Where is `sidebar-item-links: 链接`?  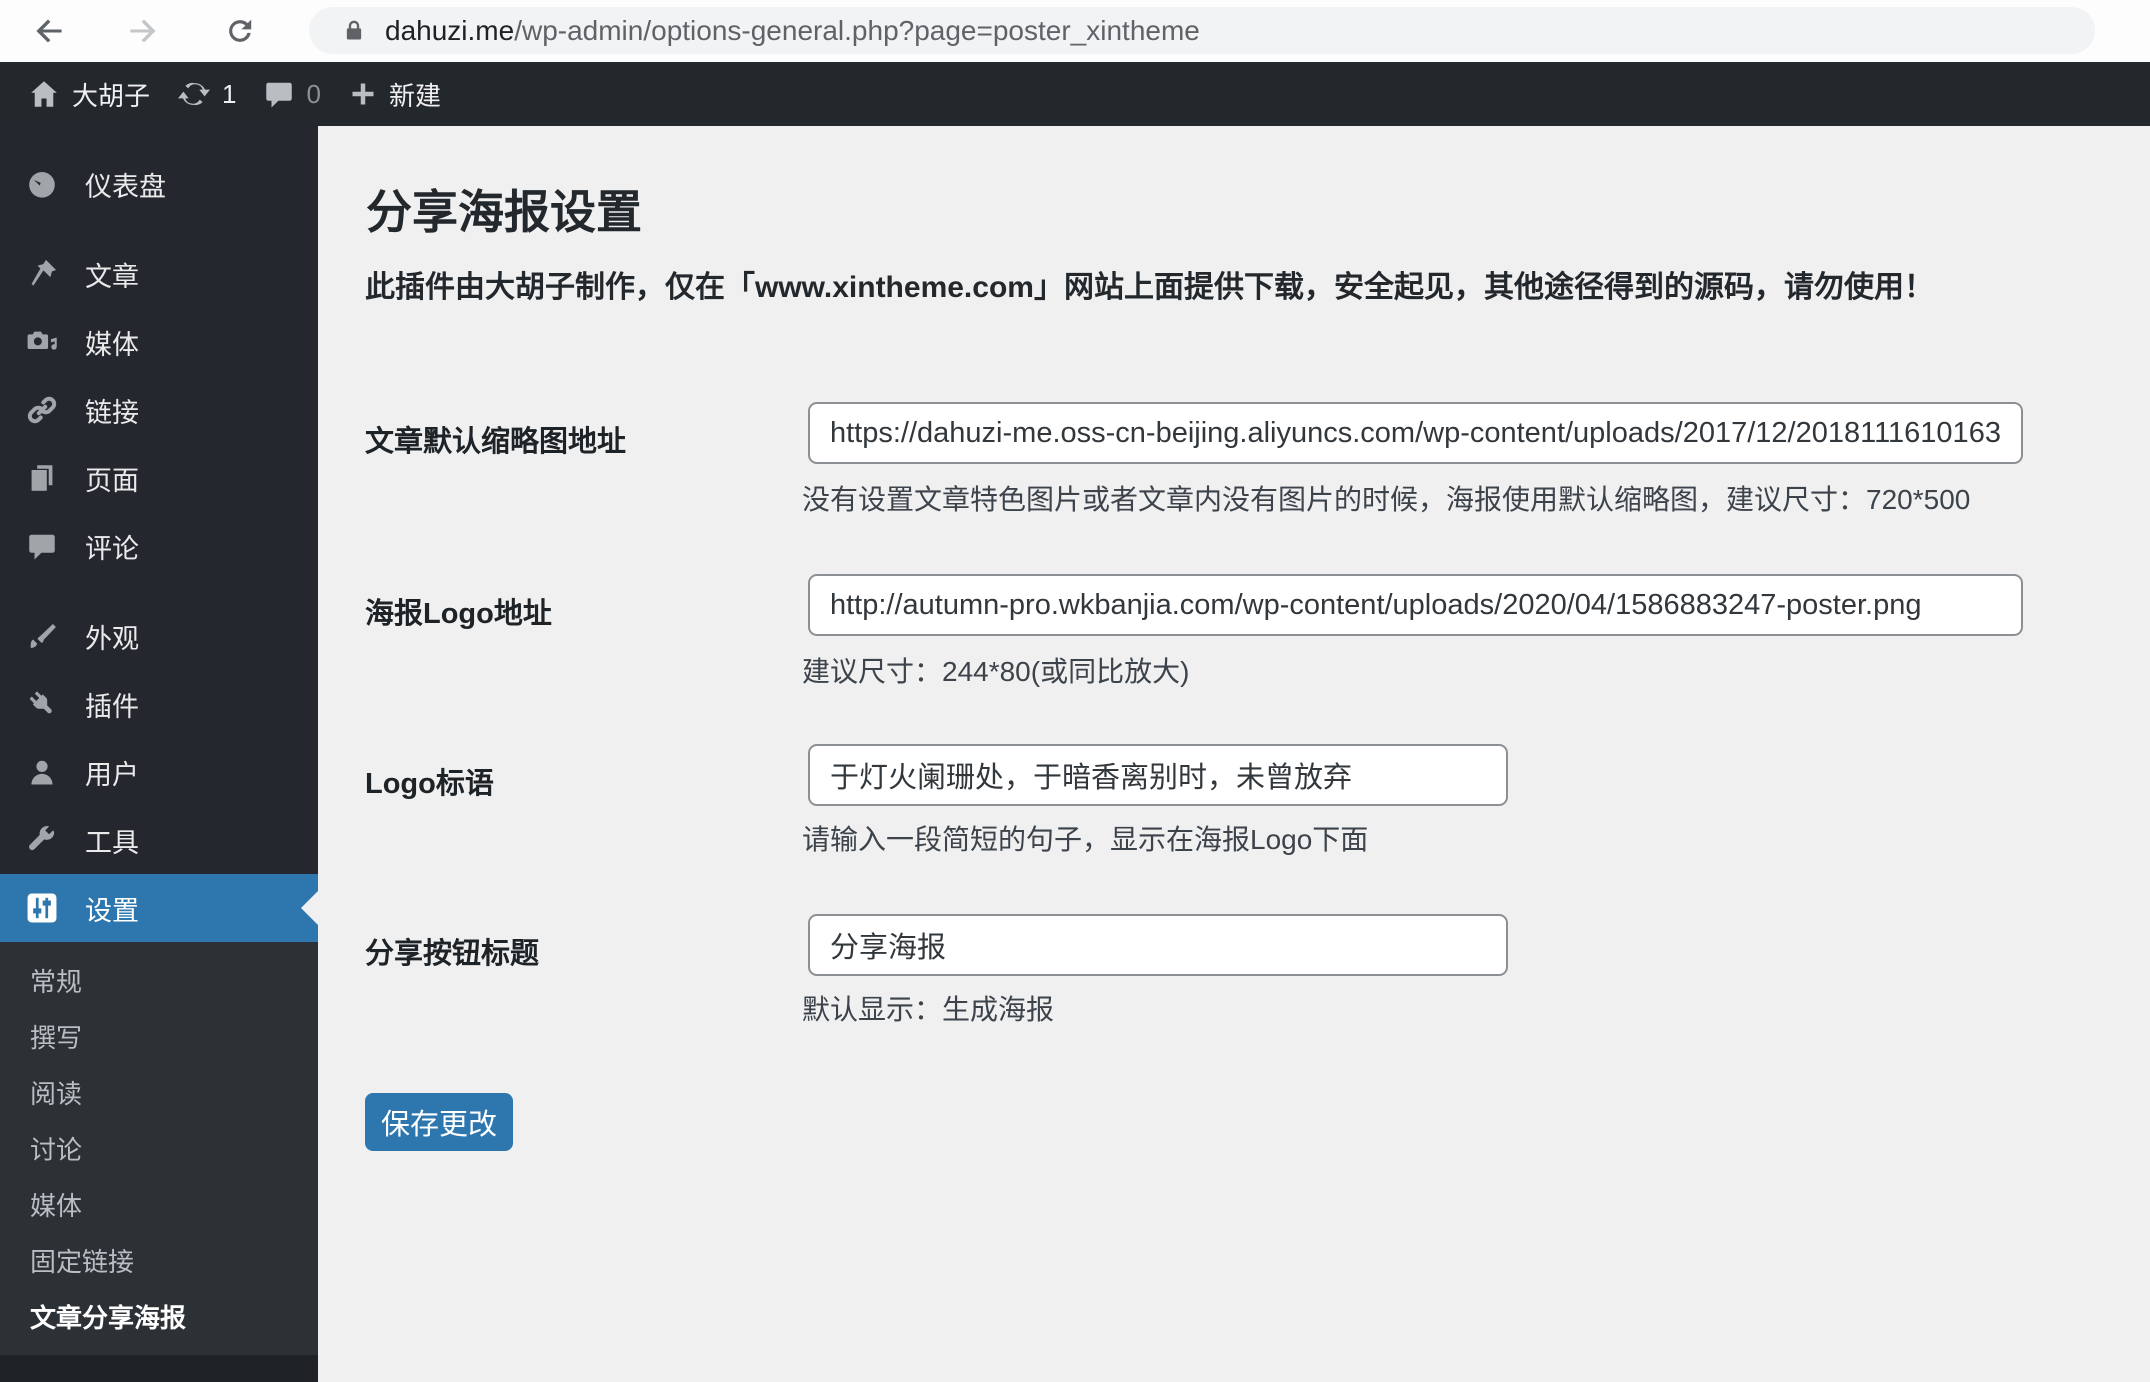
sidebar-item-links: 链接 is located at coordinates (159, 410).